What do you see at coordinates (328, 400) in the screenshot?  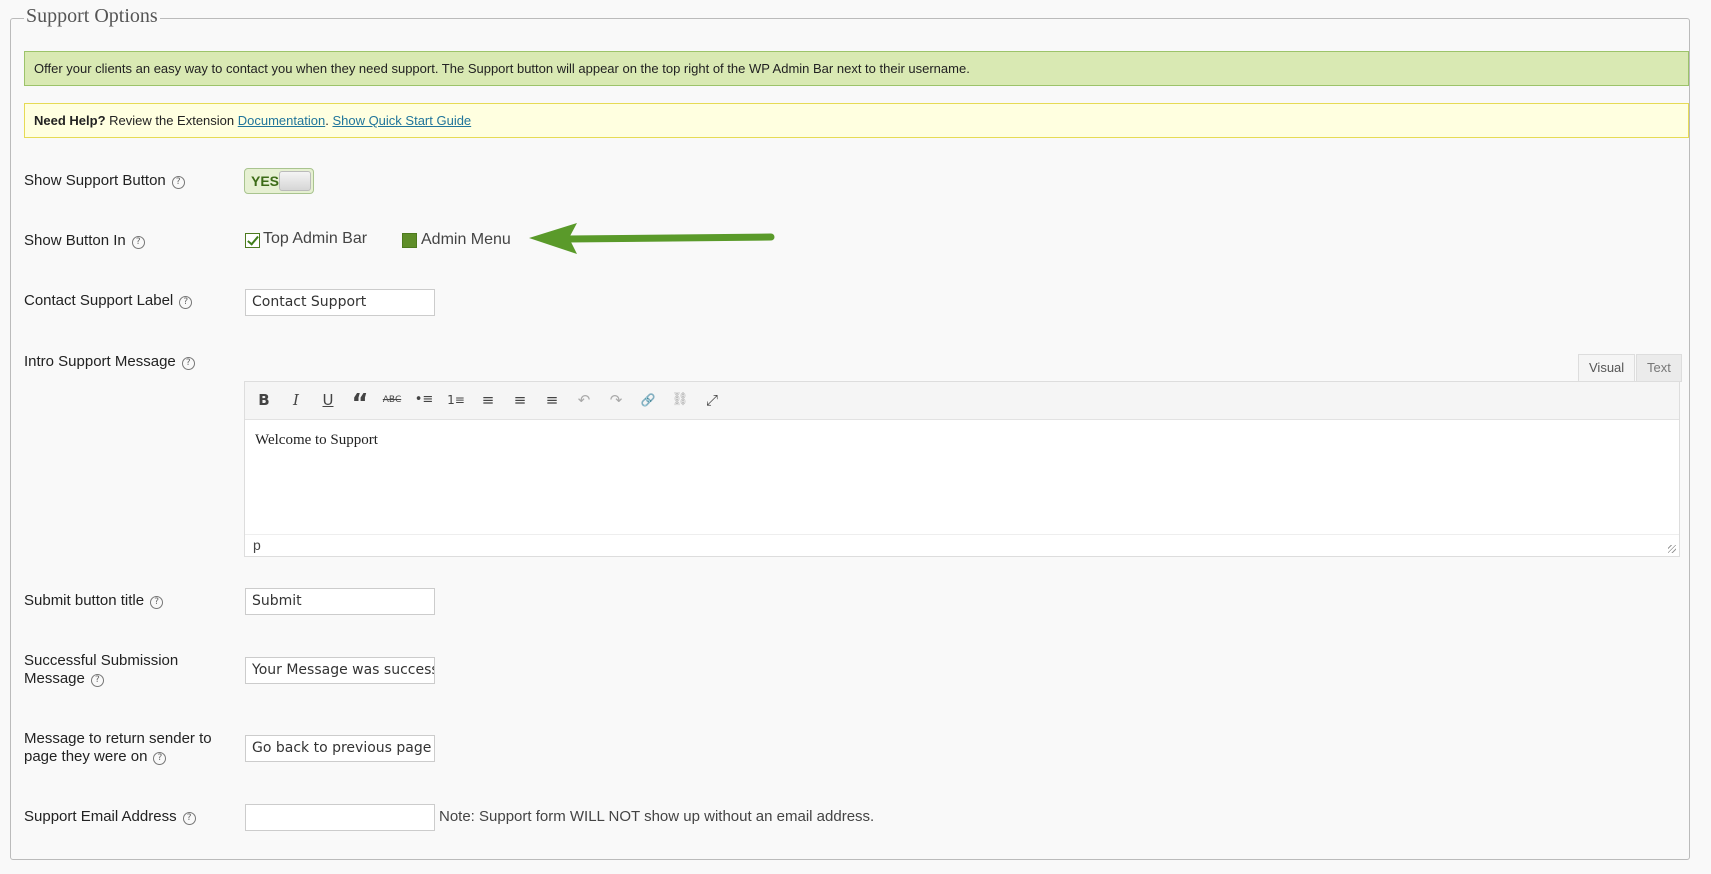 I see `underline-icon: U` at bounding box center [328, 400].